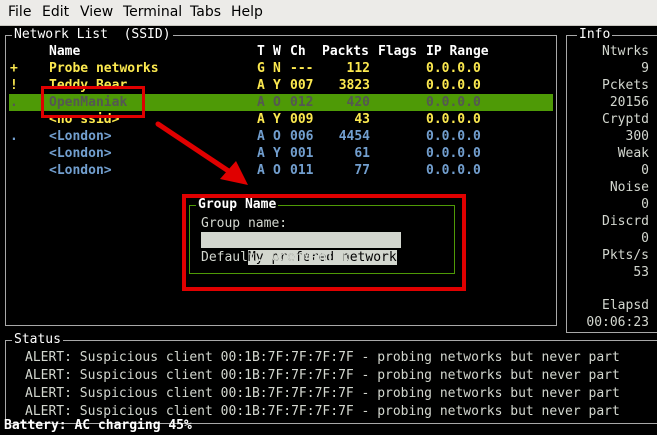 This screenshot has width=657, height=435. I want to click on menu-file: File, so click(19, 12).